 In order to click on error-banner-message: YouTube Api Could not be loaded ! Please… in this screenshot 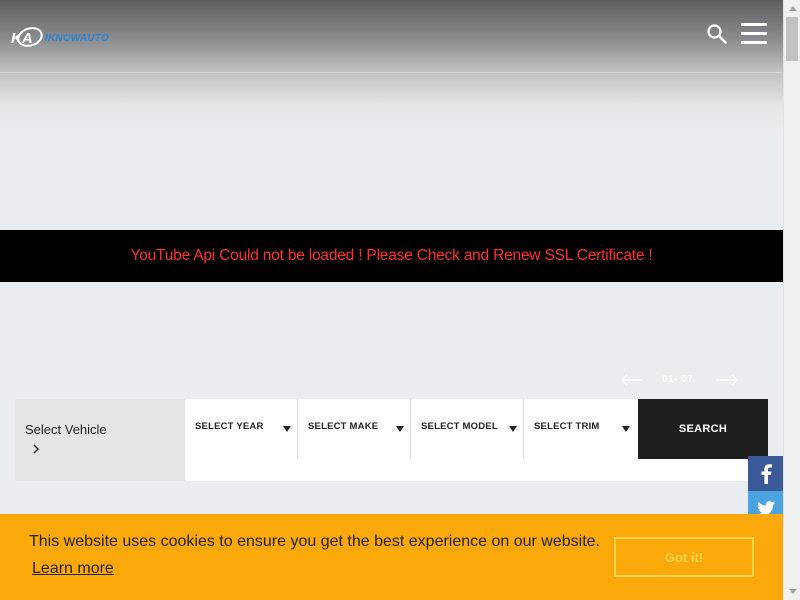, I will do `click(391, 255)`.